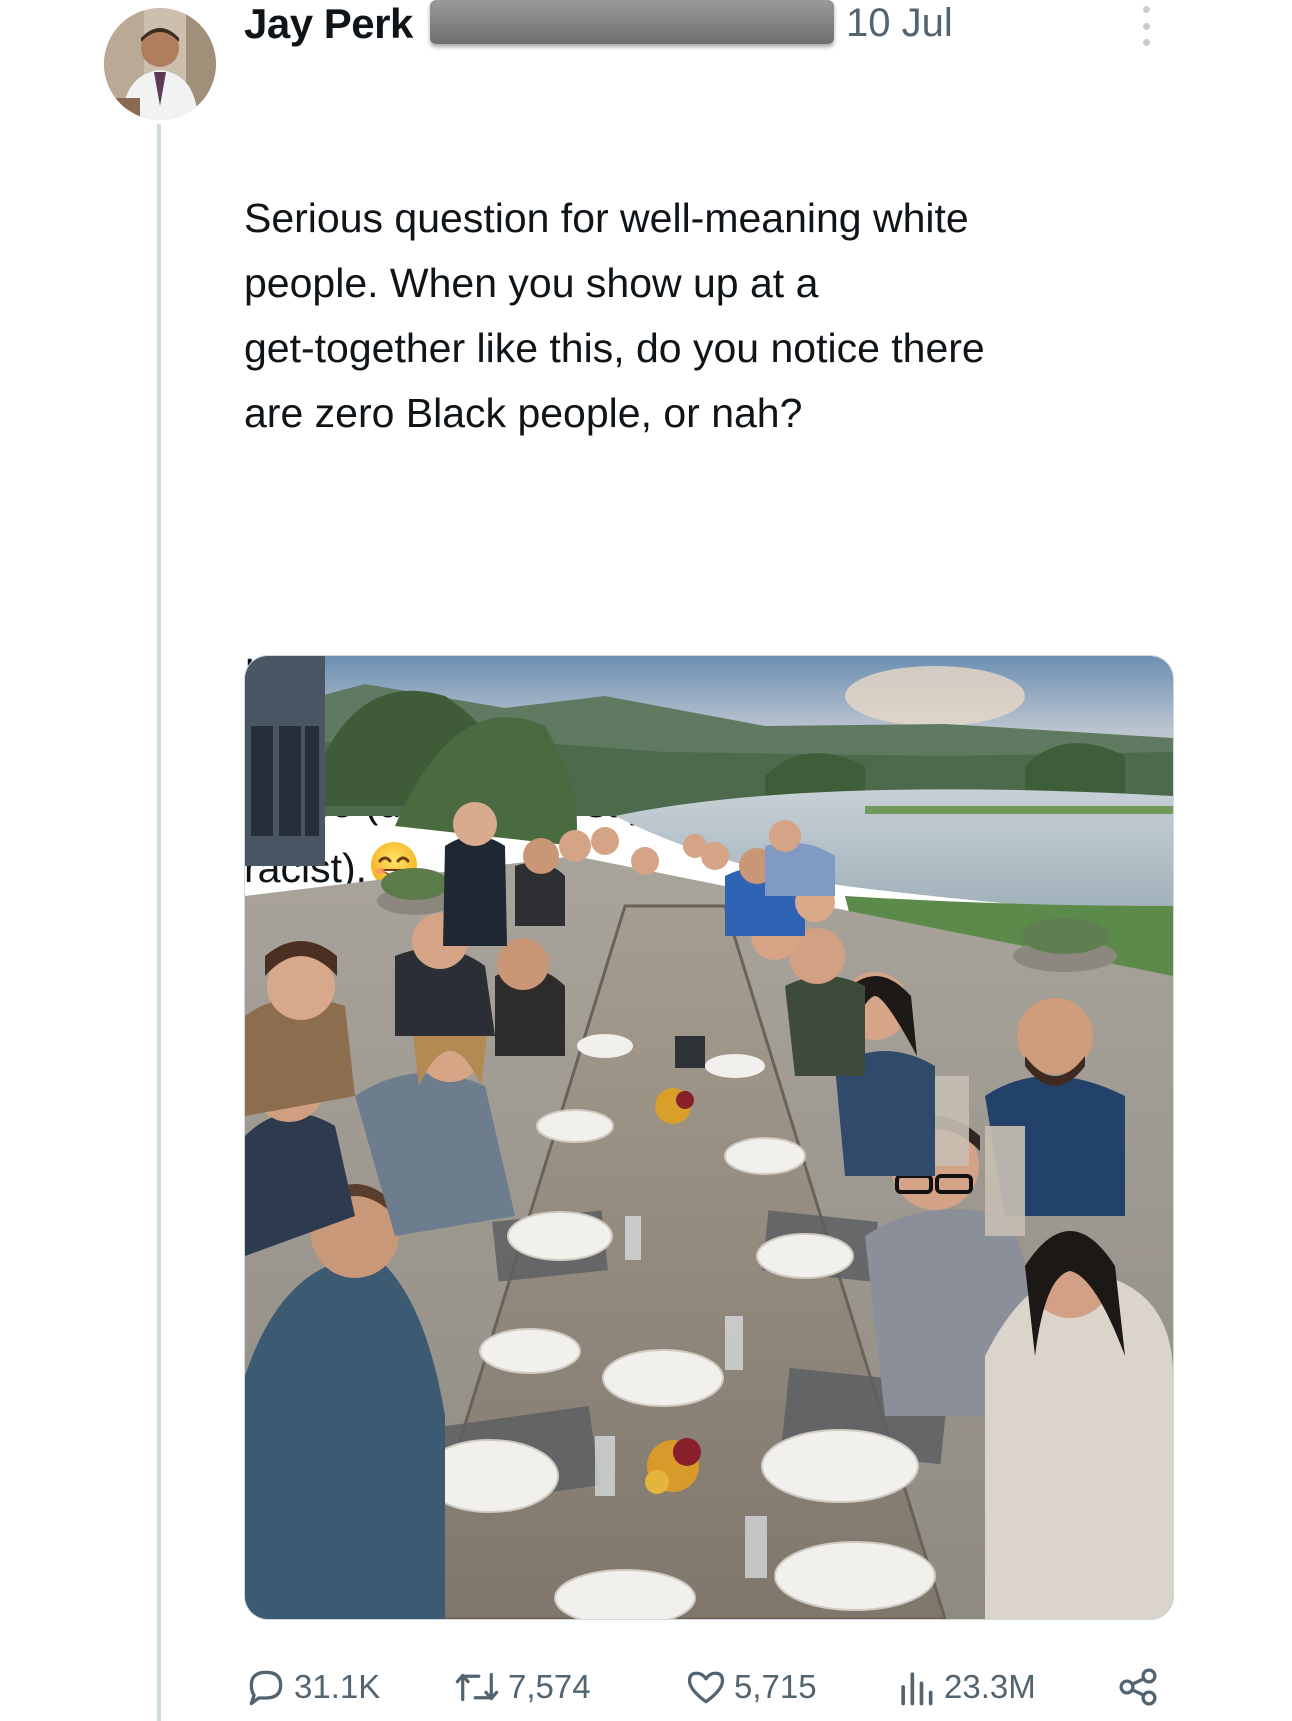  I want to click on repost-button: 7,574, so click(521, 1687).